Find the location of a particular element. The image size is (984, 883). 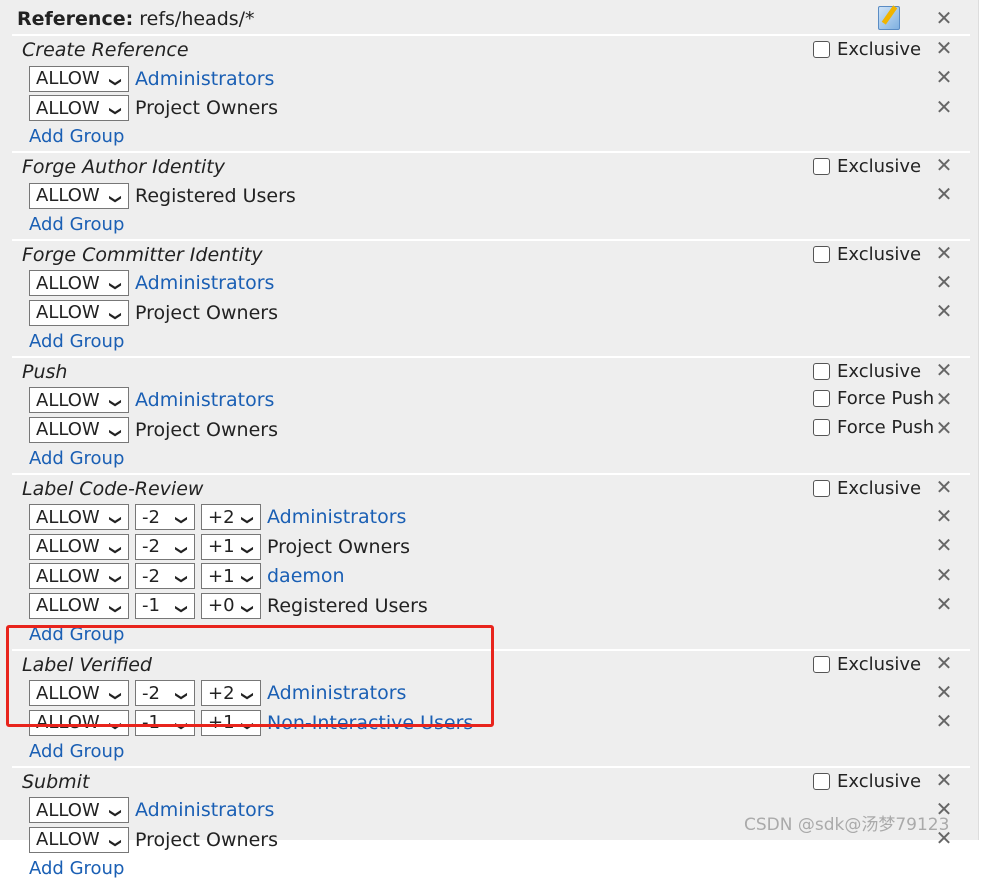

select-value: -1 is located at coordinates (151, 606).